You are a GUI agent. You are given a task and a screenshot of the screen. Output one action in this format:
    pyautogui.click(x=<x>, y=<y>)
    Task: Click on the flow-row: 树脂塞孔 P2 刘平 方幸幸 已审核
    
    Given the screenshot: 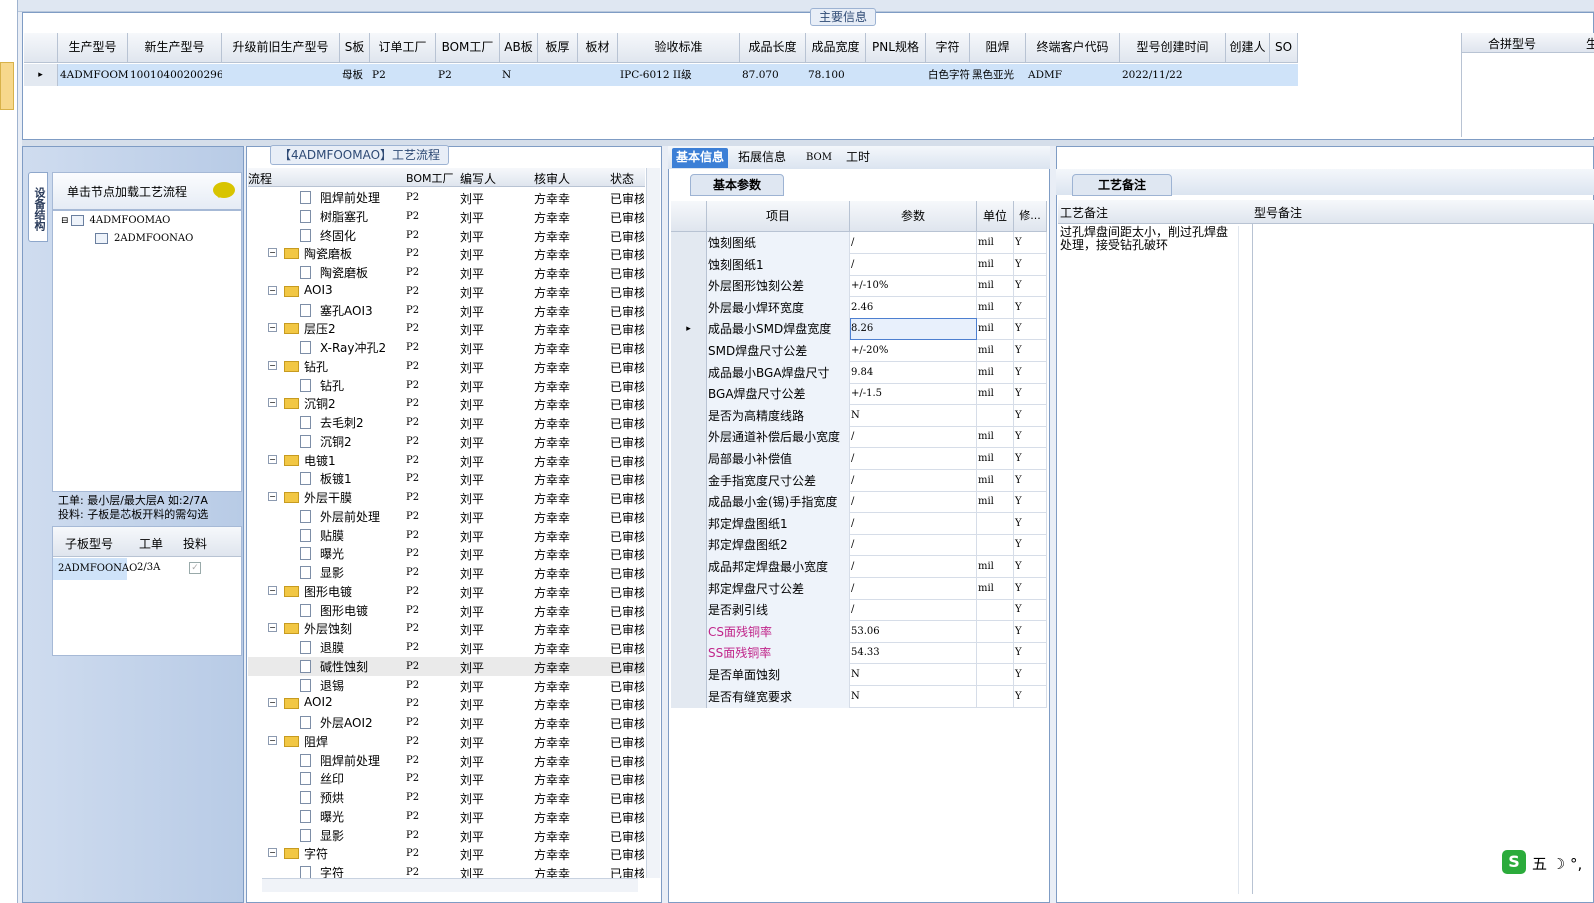 What is the action you would take?
    pyautogui.click(x=446, y=216)
    